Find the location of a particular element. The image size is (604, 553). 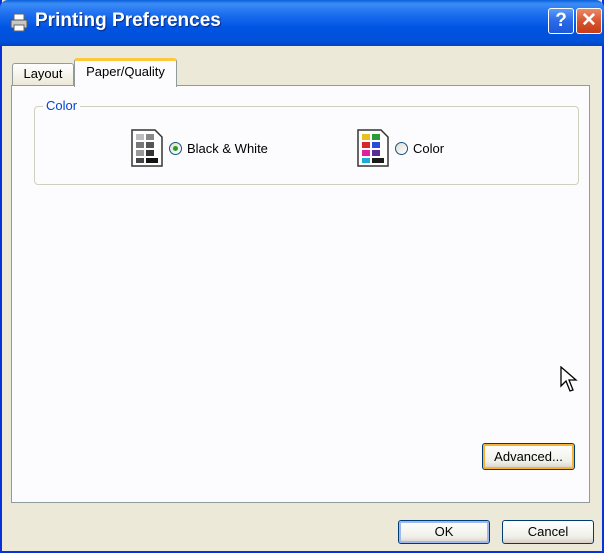

cancel-button: Cancel is located at coordinates (548, 532).